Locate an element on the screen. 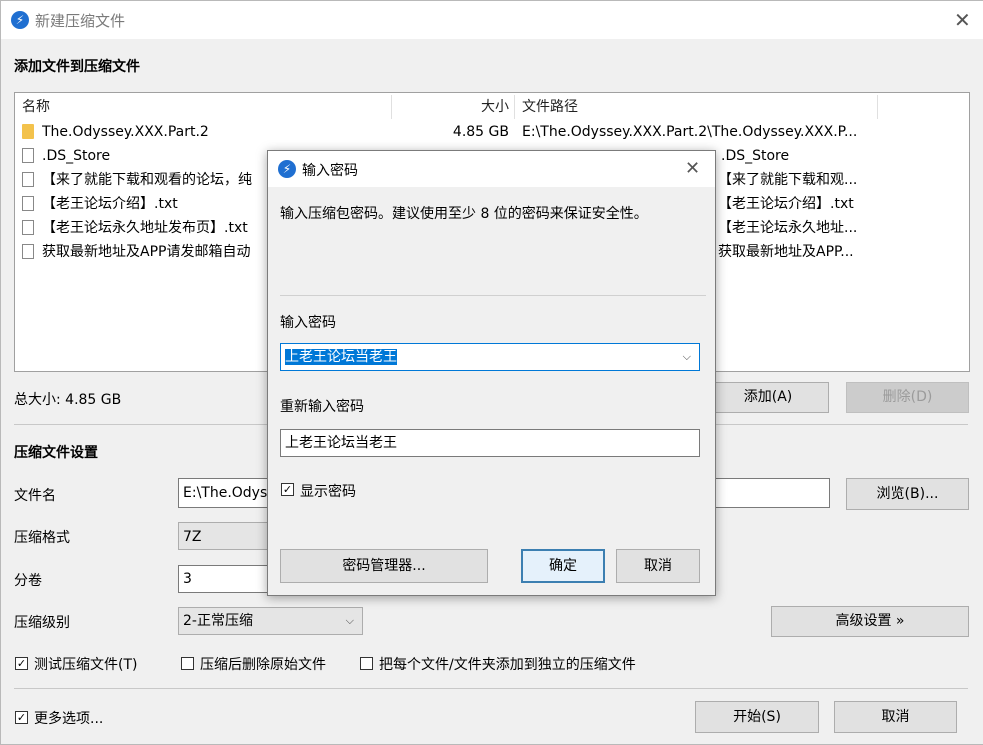 The width and height of the screenshot is (983, 745). delete-after-checkbox is located at coordinates (187, 663).